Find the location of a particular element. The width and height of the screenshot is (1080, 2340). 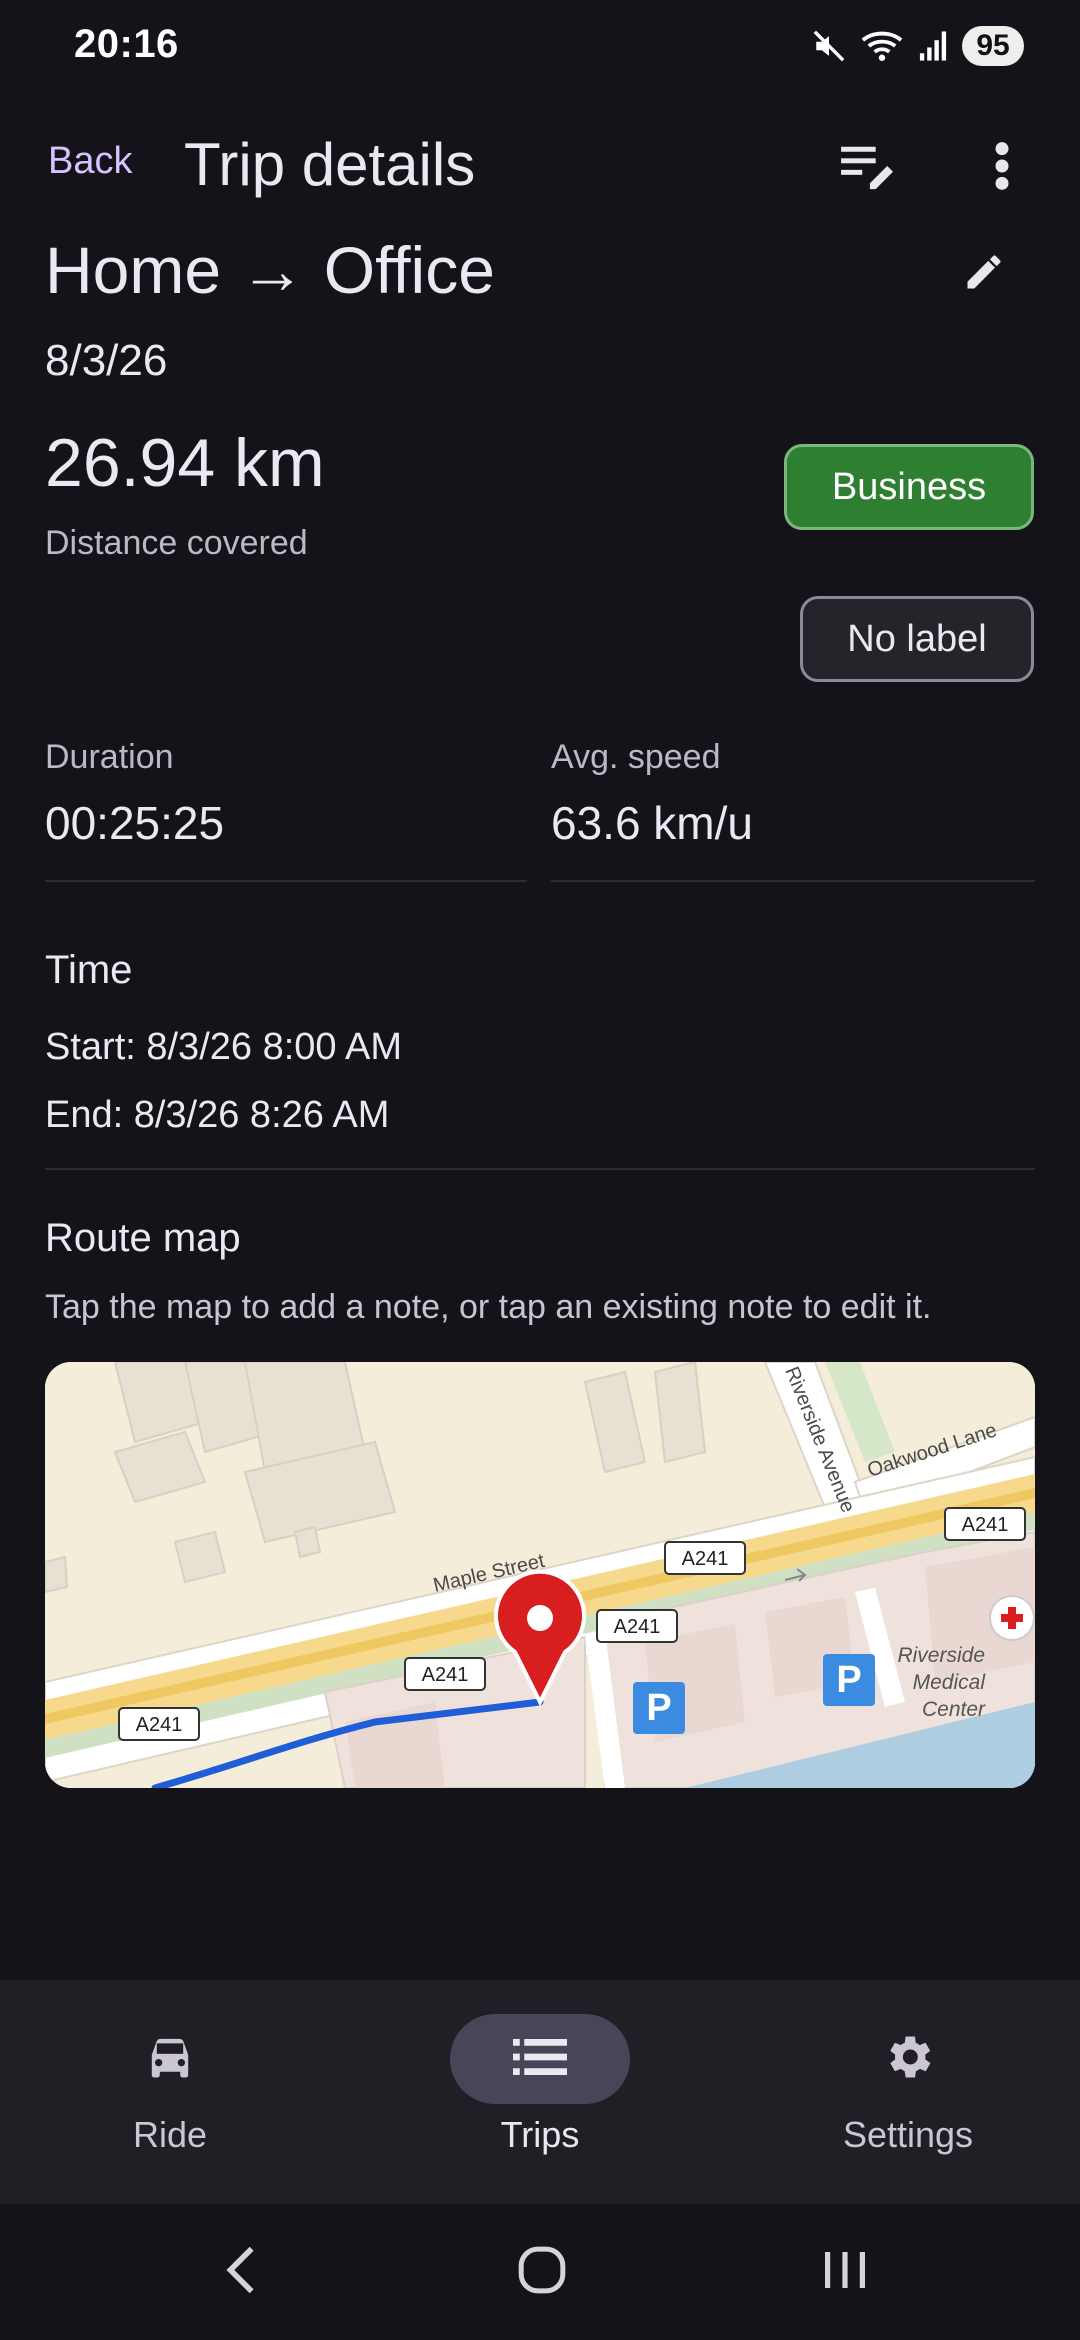

system-navigation-bar is located at coordinates (540, 2272).